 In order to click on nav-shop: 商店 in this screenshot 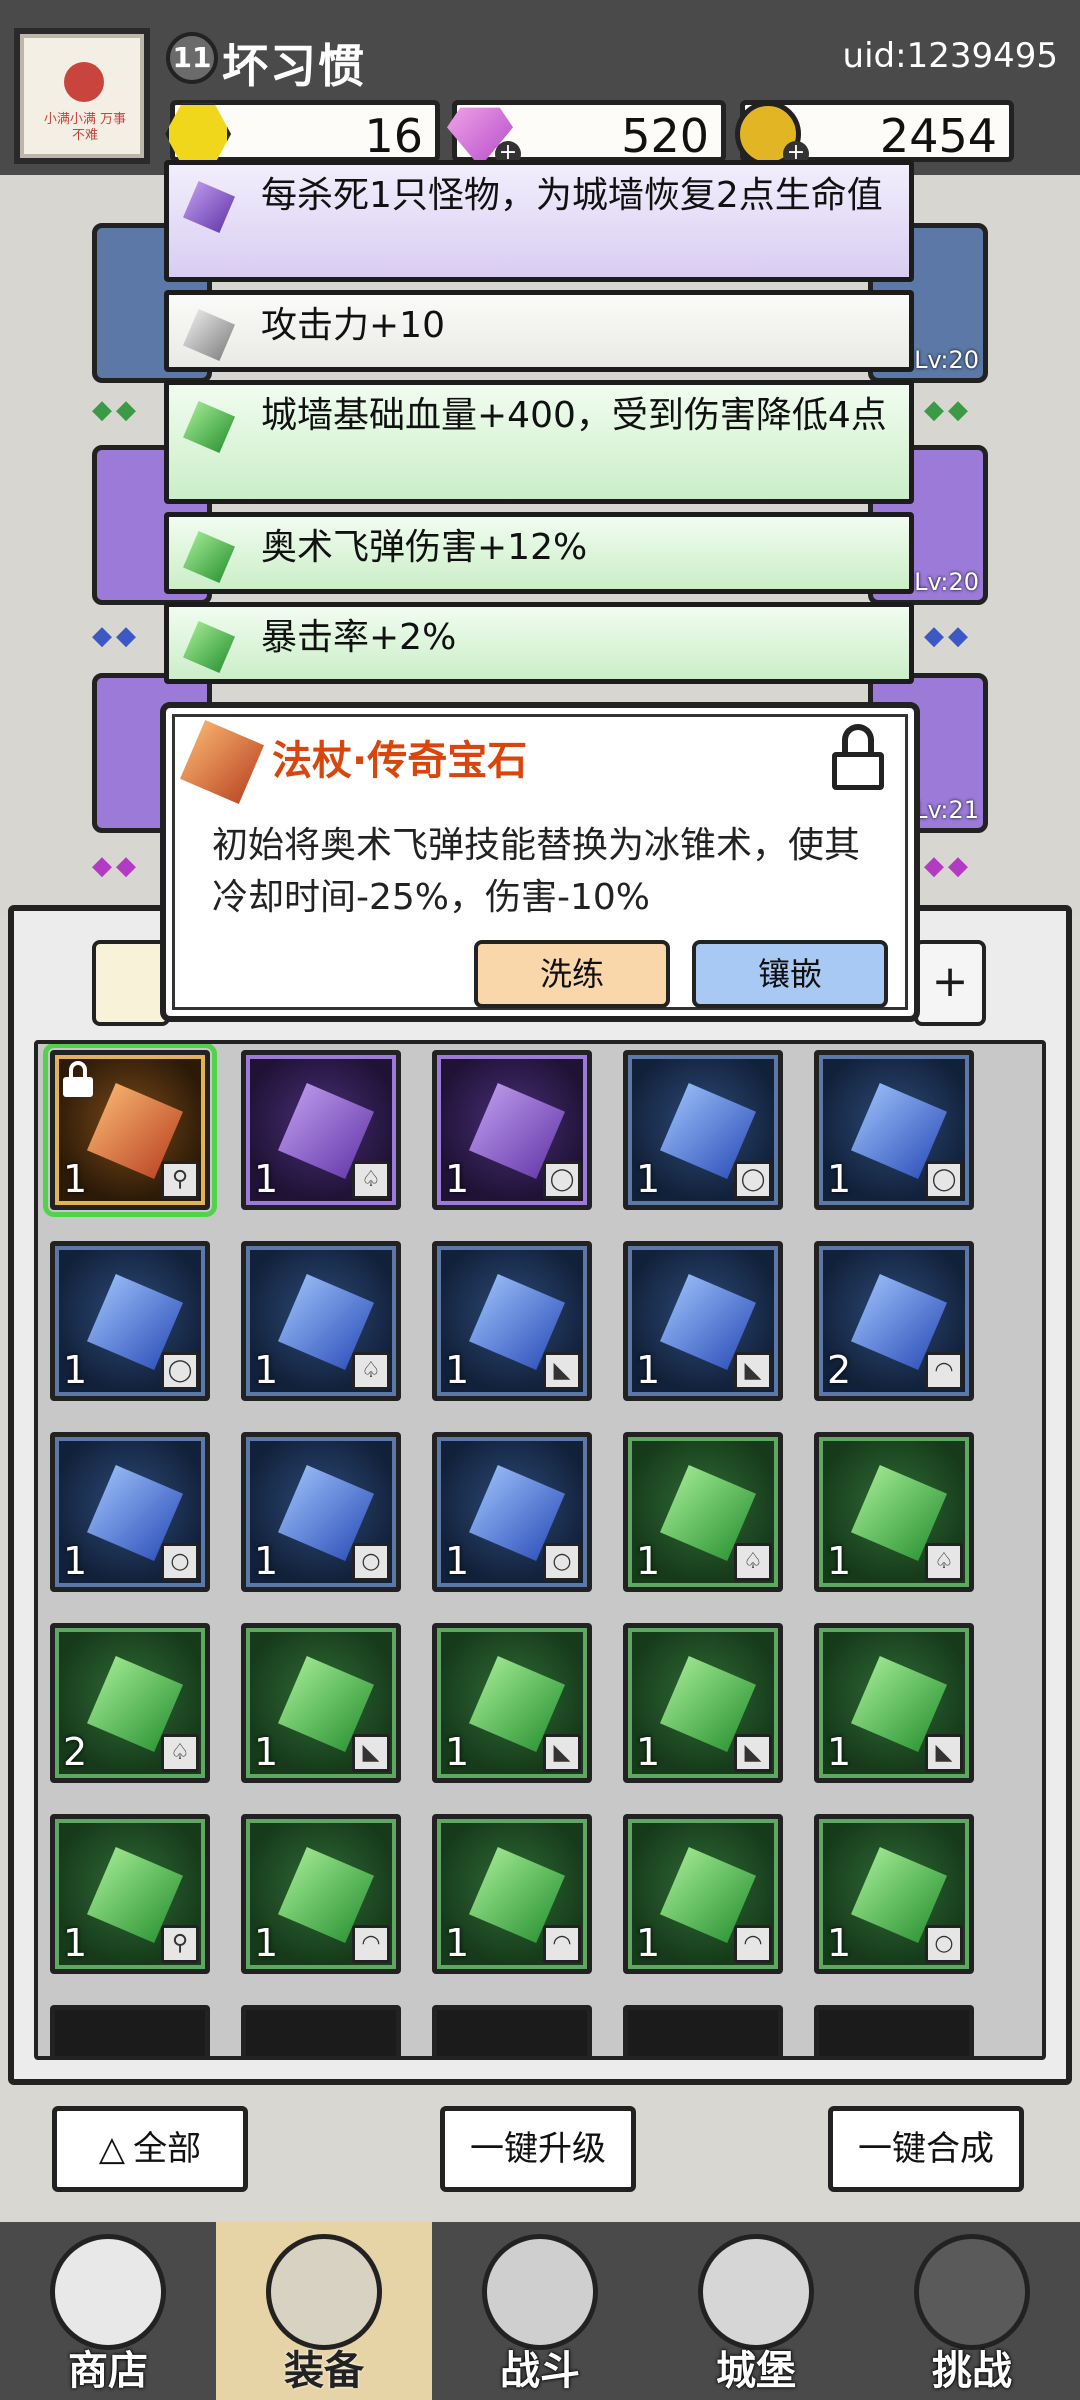, I will do `click(108, 2311)`.